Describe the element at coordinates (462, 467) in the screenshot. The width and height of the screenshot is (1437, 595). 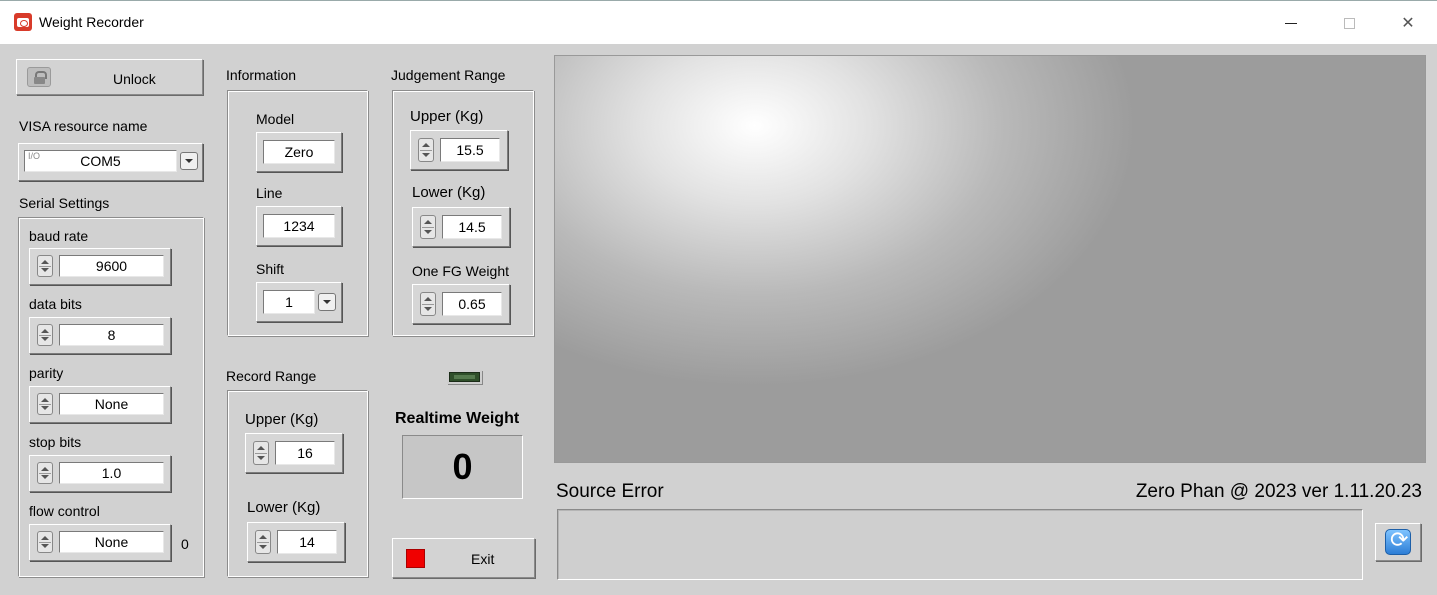
I see `realtime-weight-display: 0` at that location.